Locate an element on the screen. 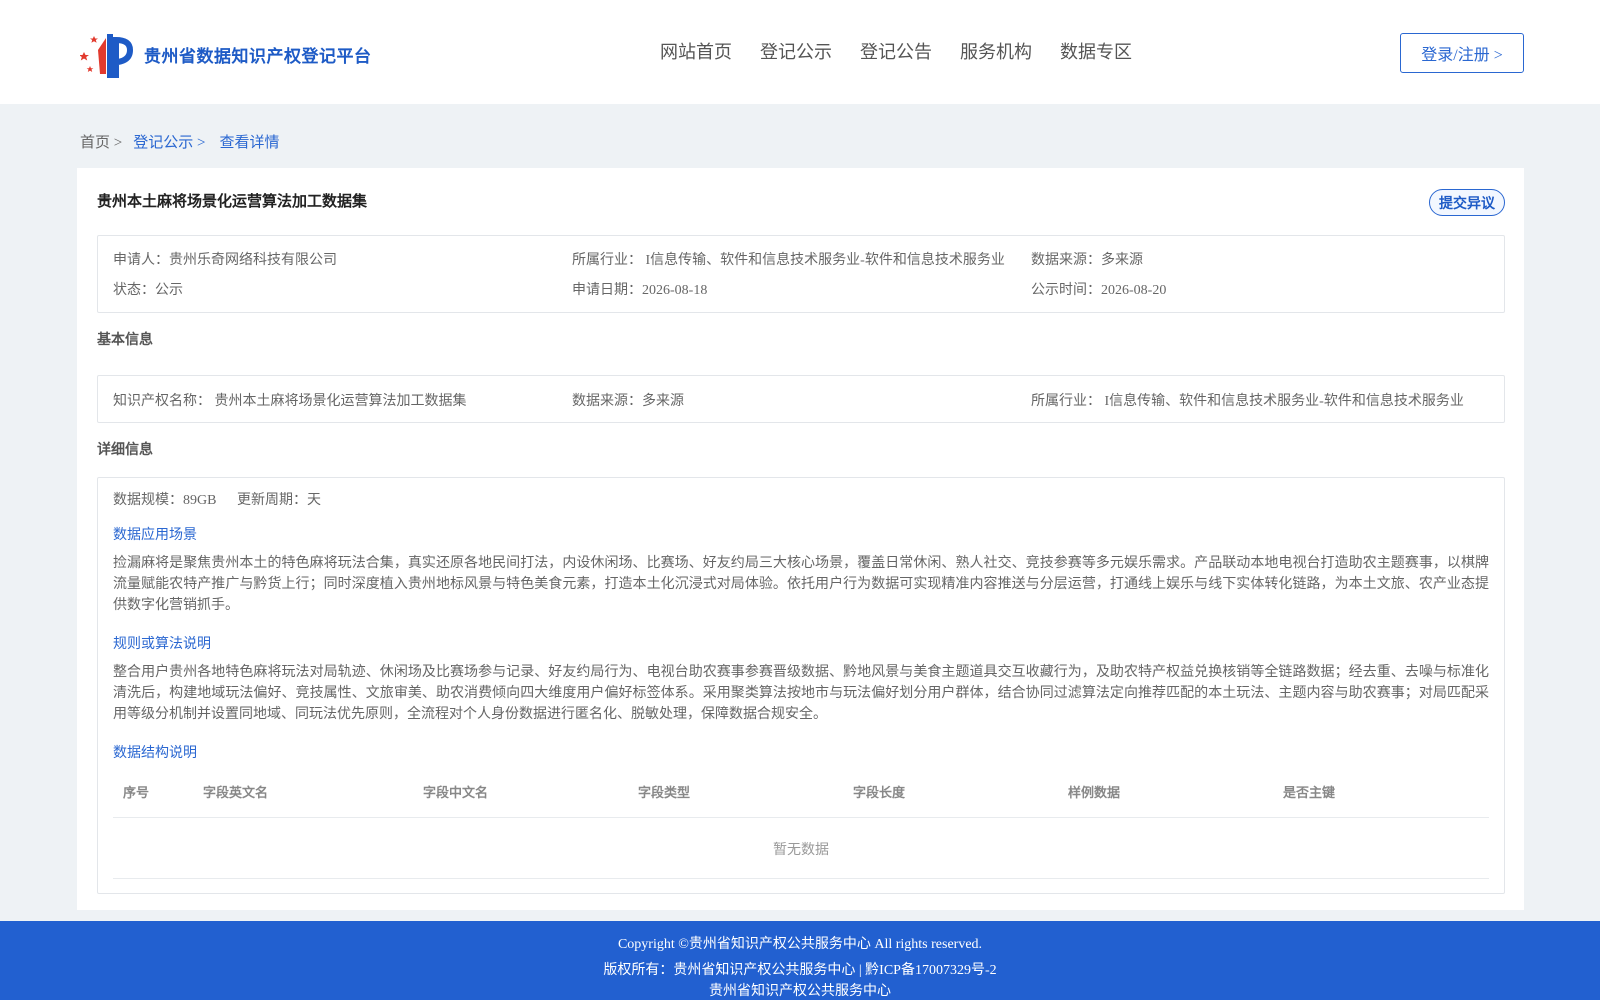 The height and width of the screenshot is (1000, 1600). industry: 所属行业： I信息传输、软件和信息技术服务业-软件和信息技术服务业 is located at coordinates (788, 260).